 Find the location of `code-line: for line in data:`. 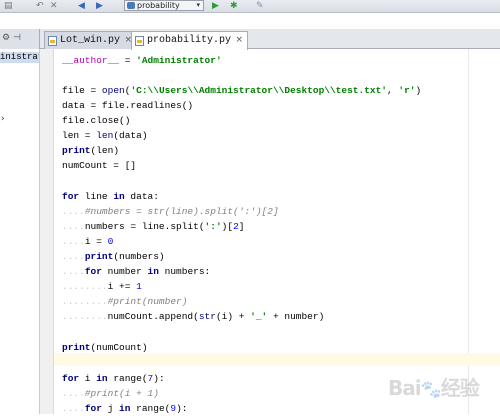

code-line: for line in data: is located at coordinates (110, 196).